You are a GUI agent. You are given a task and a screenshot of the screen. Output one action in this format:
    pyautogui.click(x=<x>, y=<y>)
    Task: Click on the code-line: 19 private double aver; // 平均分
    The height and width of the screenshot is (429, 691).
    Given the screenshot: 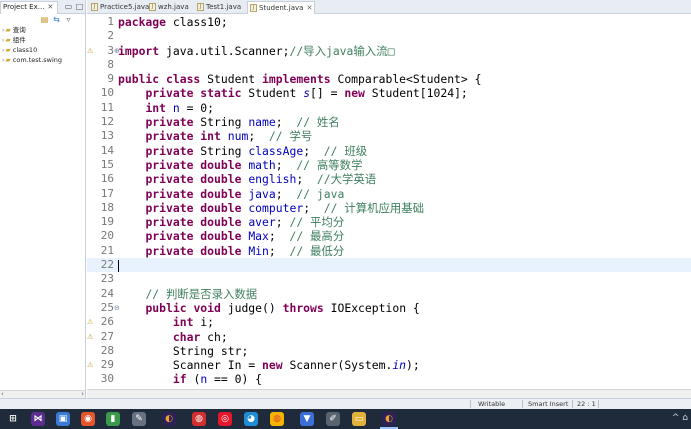 What is the action you would take?
    pyautogui.click(x=389, y=222)
    